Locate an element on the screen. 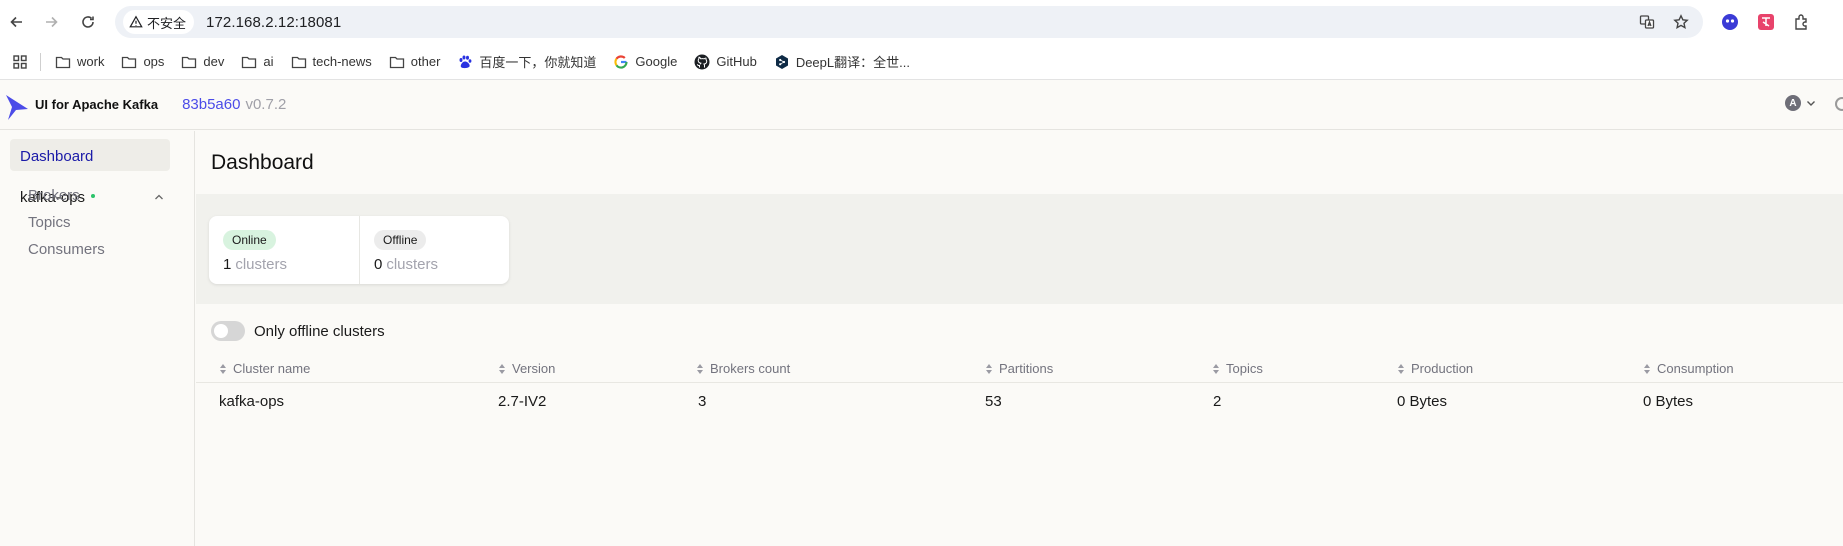 The width and height of the screenshot is (1843, 546). offline-filter-row: Only offline clusters is located at coordinates (298, 331).